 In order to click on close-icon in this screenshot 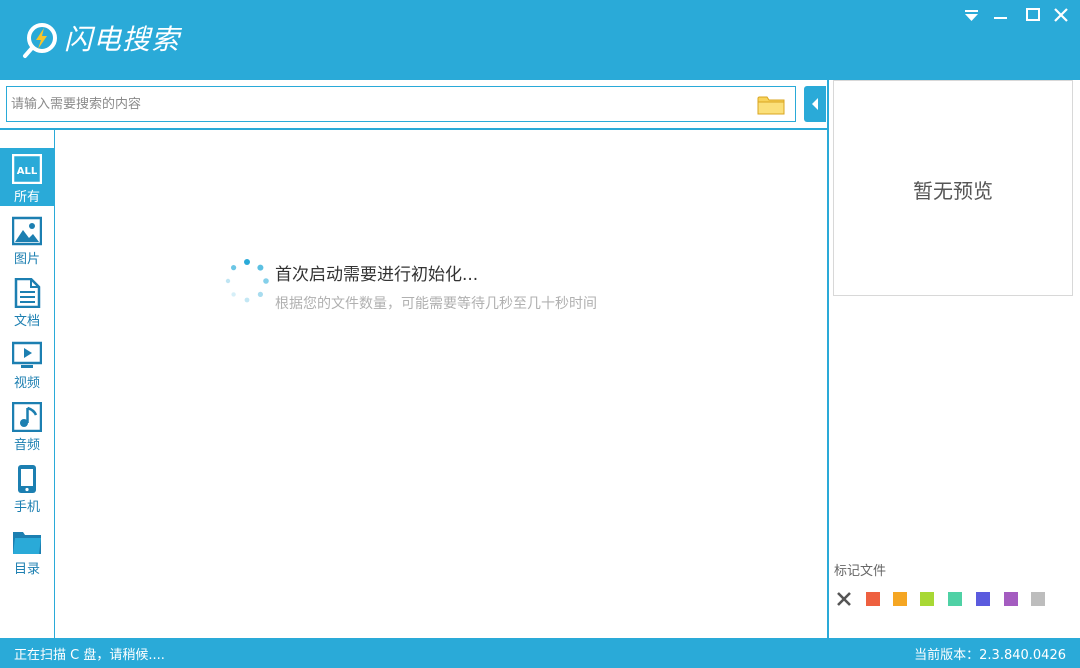, I will do `click(1061, 15)`.